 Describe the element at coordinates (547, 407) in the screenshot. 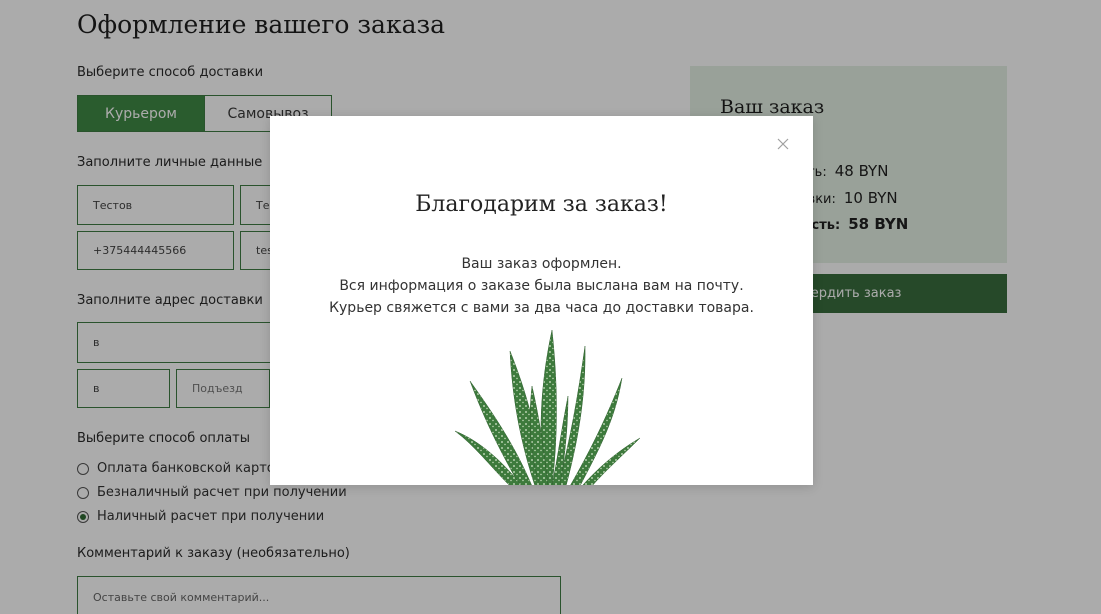

I see `aloe-plant-image` at that location.